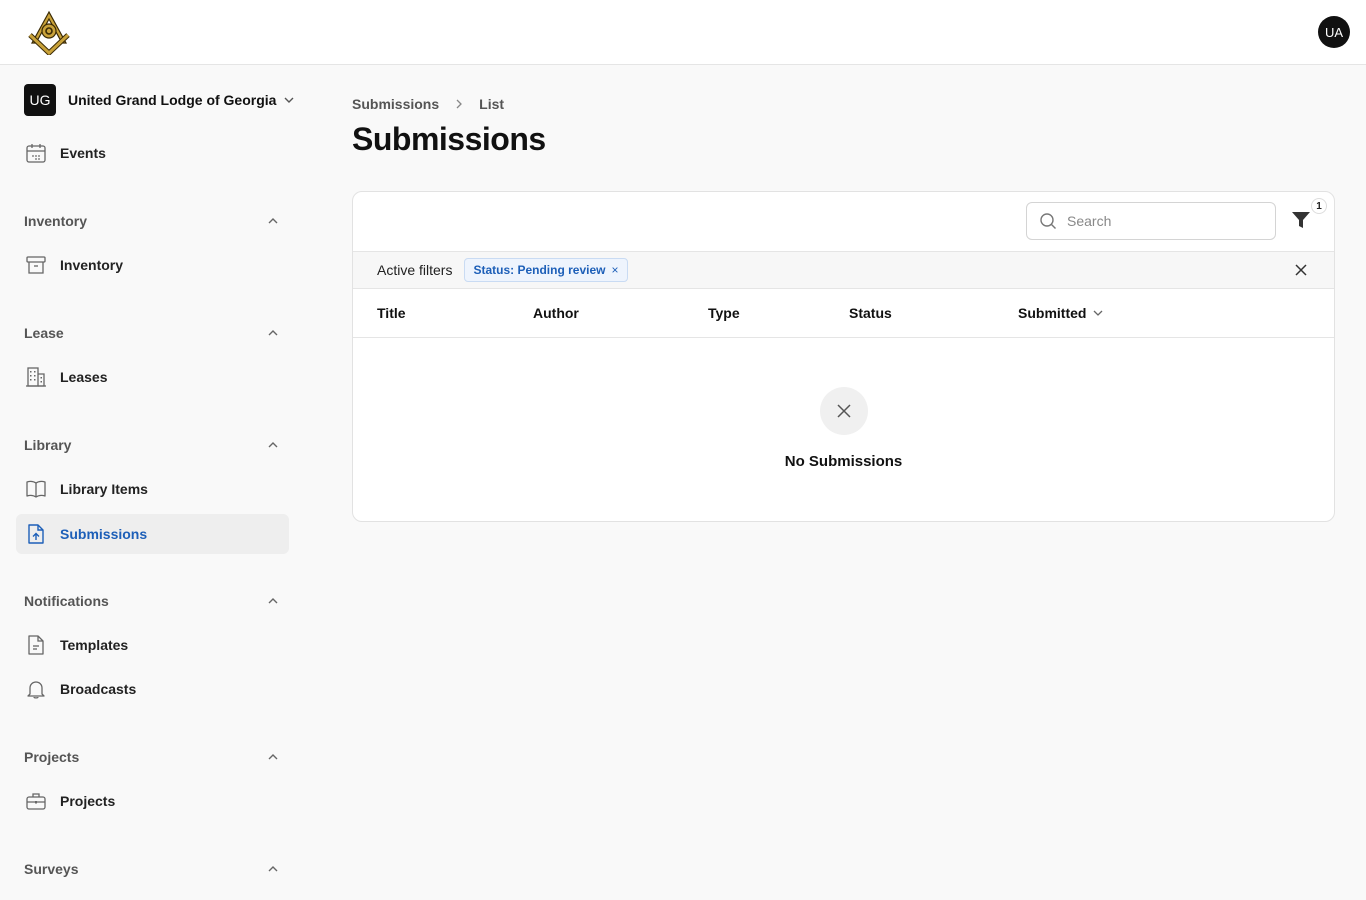  What do you see at coordinates (843, 270) in the screenshot?
I see `active-filters-bar: Active filters Status: Pending review ×` at bounding box center [843, 270].